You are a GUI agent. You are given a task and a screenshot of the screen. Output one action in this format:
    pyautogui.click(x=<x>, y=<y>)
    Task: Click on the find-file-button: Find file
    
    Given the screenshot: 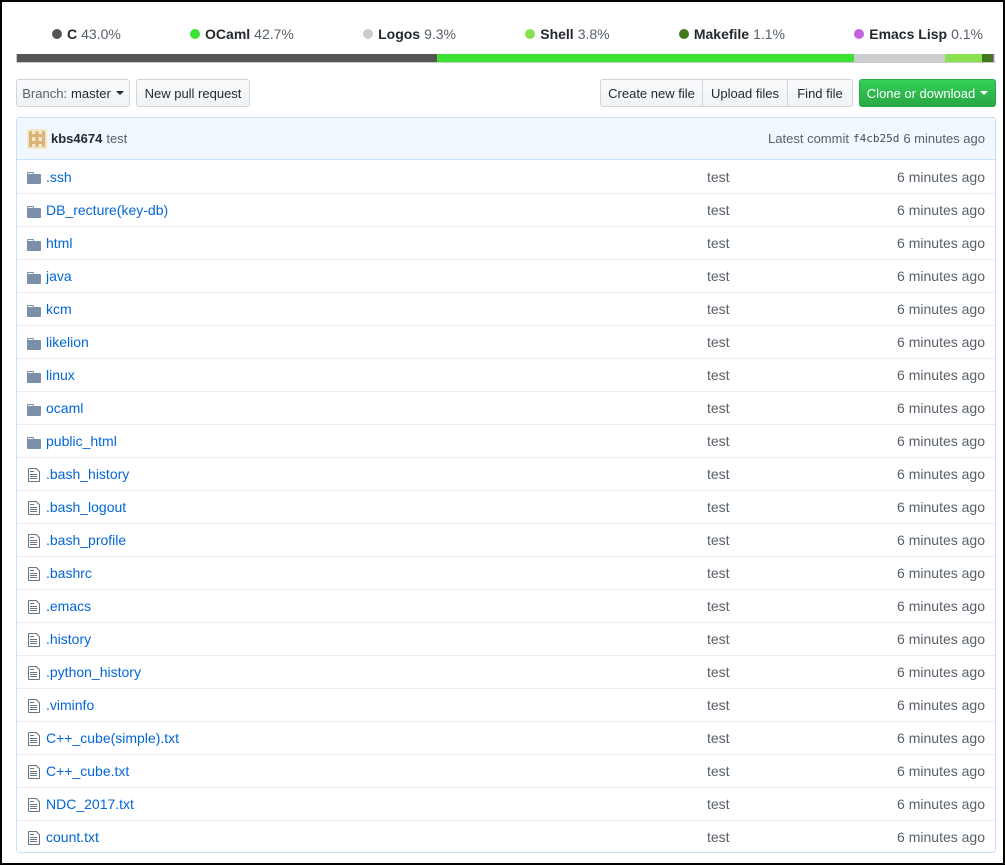 What is the action you would take?
    pyautogui.click(x=820, y=93)
    